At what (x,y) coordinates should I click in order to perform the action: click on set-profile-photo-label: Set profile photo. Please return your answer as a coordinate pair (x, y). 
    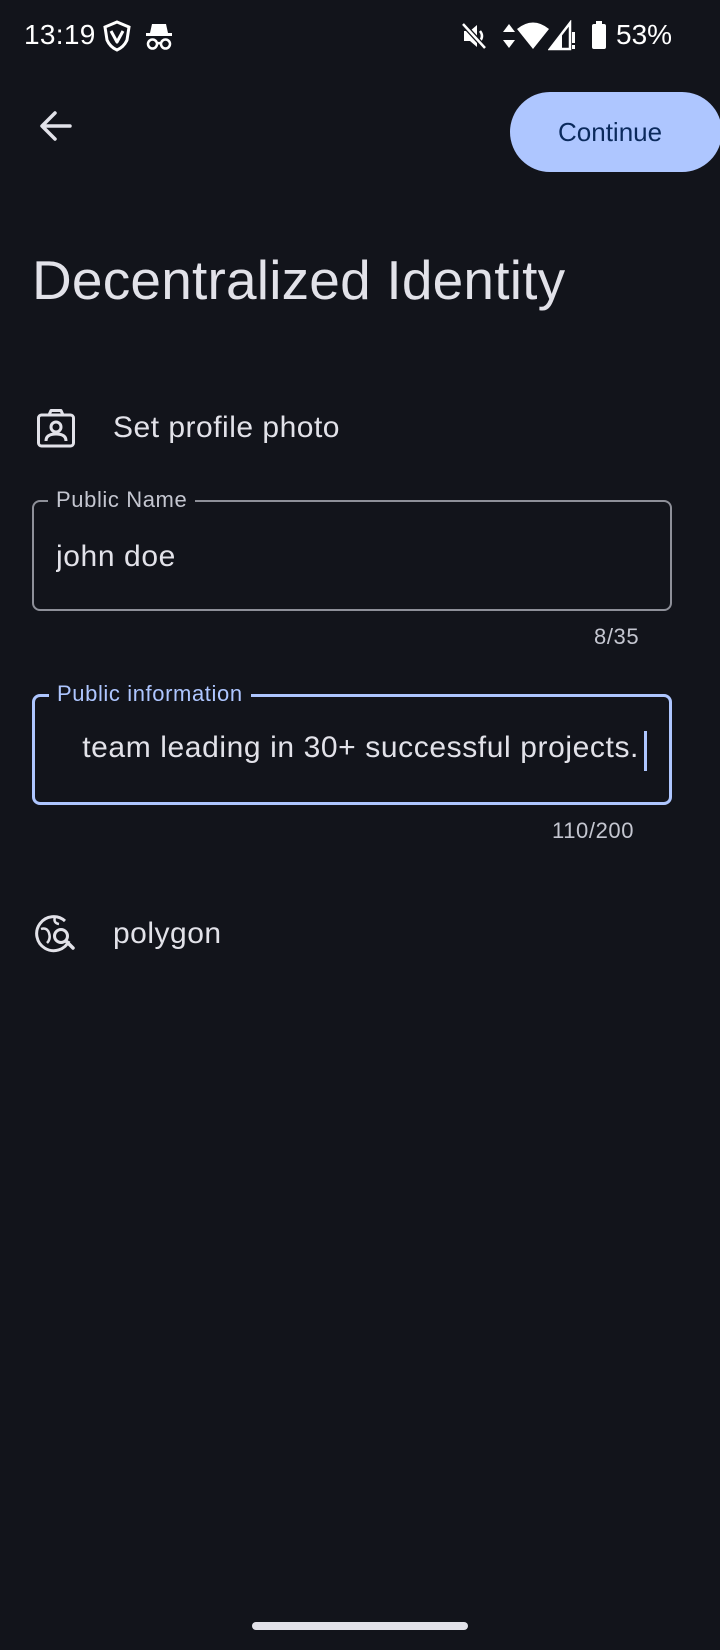
    Looking at the image, I should click on (226, 427).